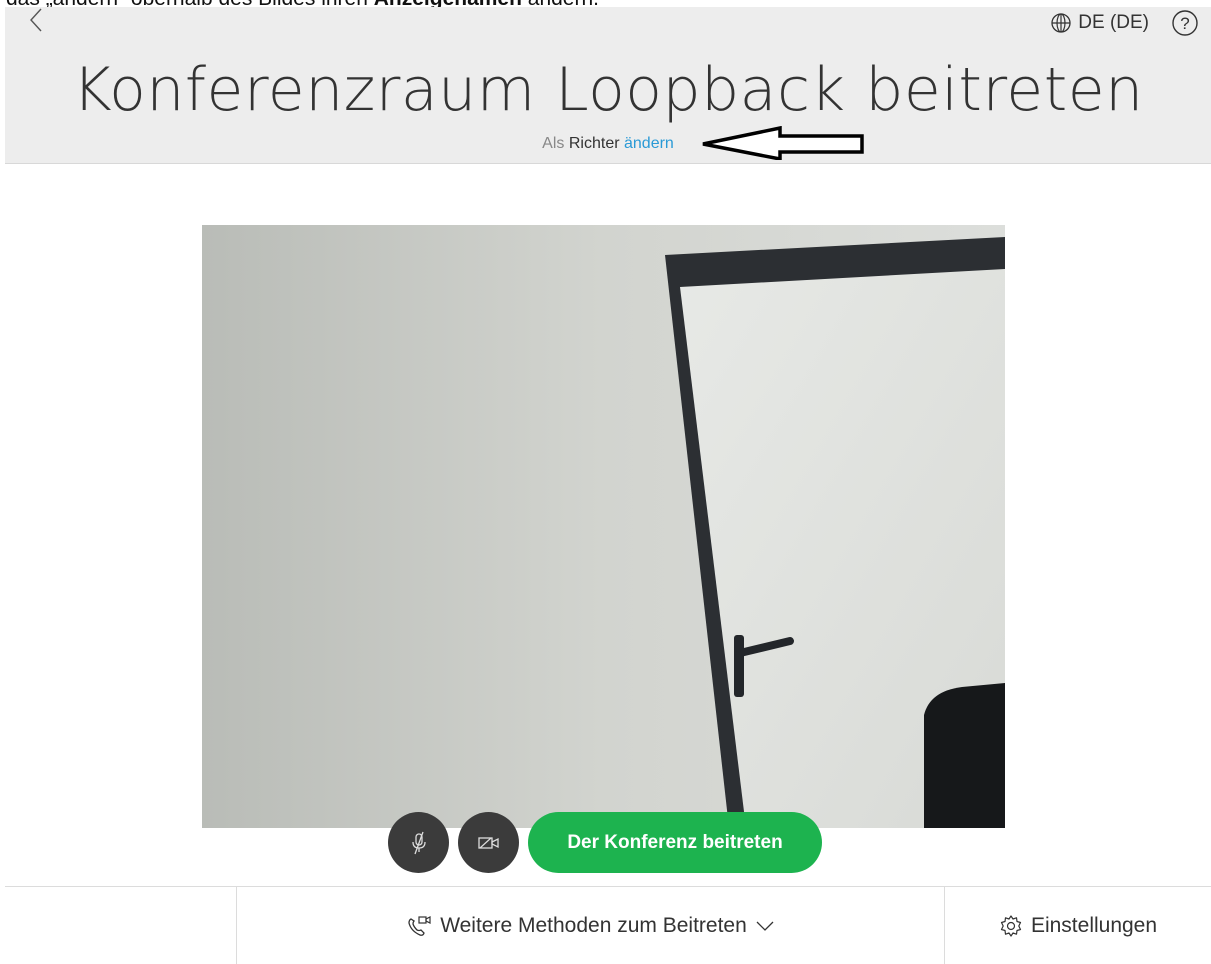  I want to click on camera-icon, so click(488, 842).